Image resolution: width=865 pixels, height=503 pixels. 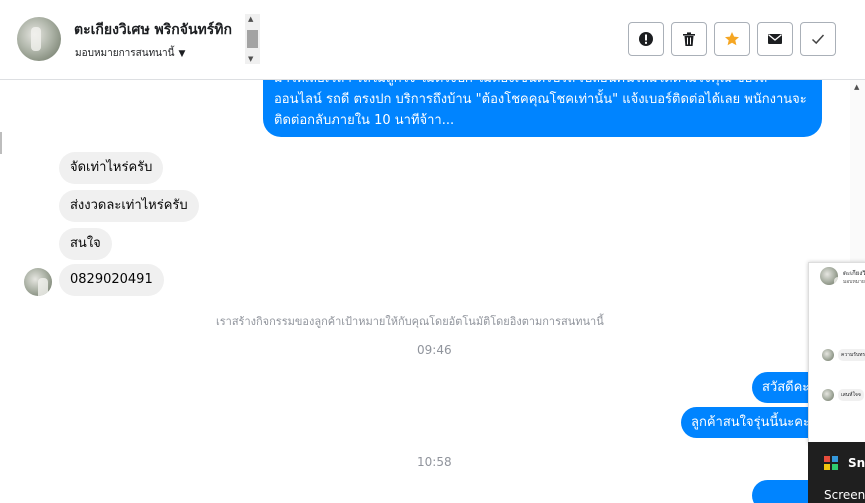 I want to click on done-button, so click(x=818, y=39).